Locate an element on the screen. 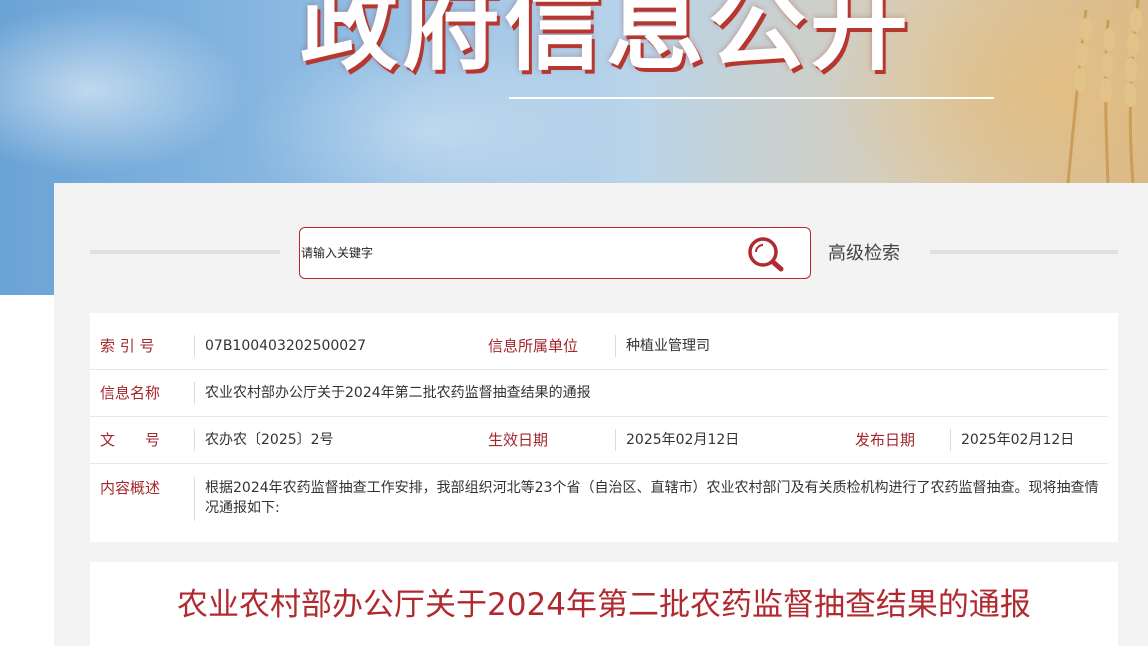 The width and height of the screenshot is (1148, 646). index-value: 07B100403202500027 is located at coordinates (286, 346).